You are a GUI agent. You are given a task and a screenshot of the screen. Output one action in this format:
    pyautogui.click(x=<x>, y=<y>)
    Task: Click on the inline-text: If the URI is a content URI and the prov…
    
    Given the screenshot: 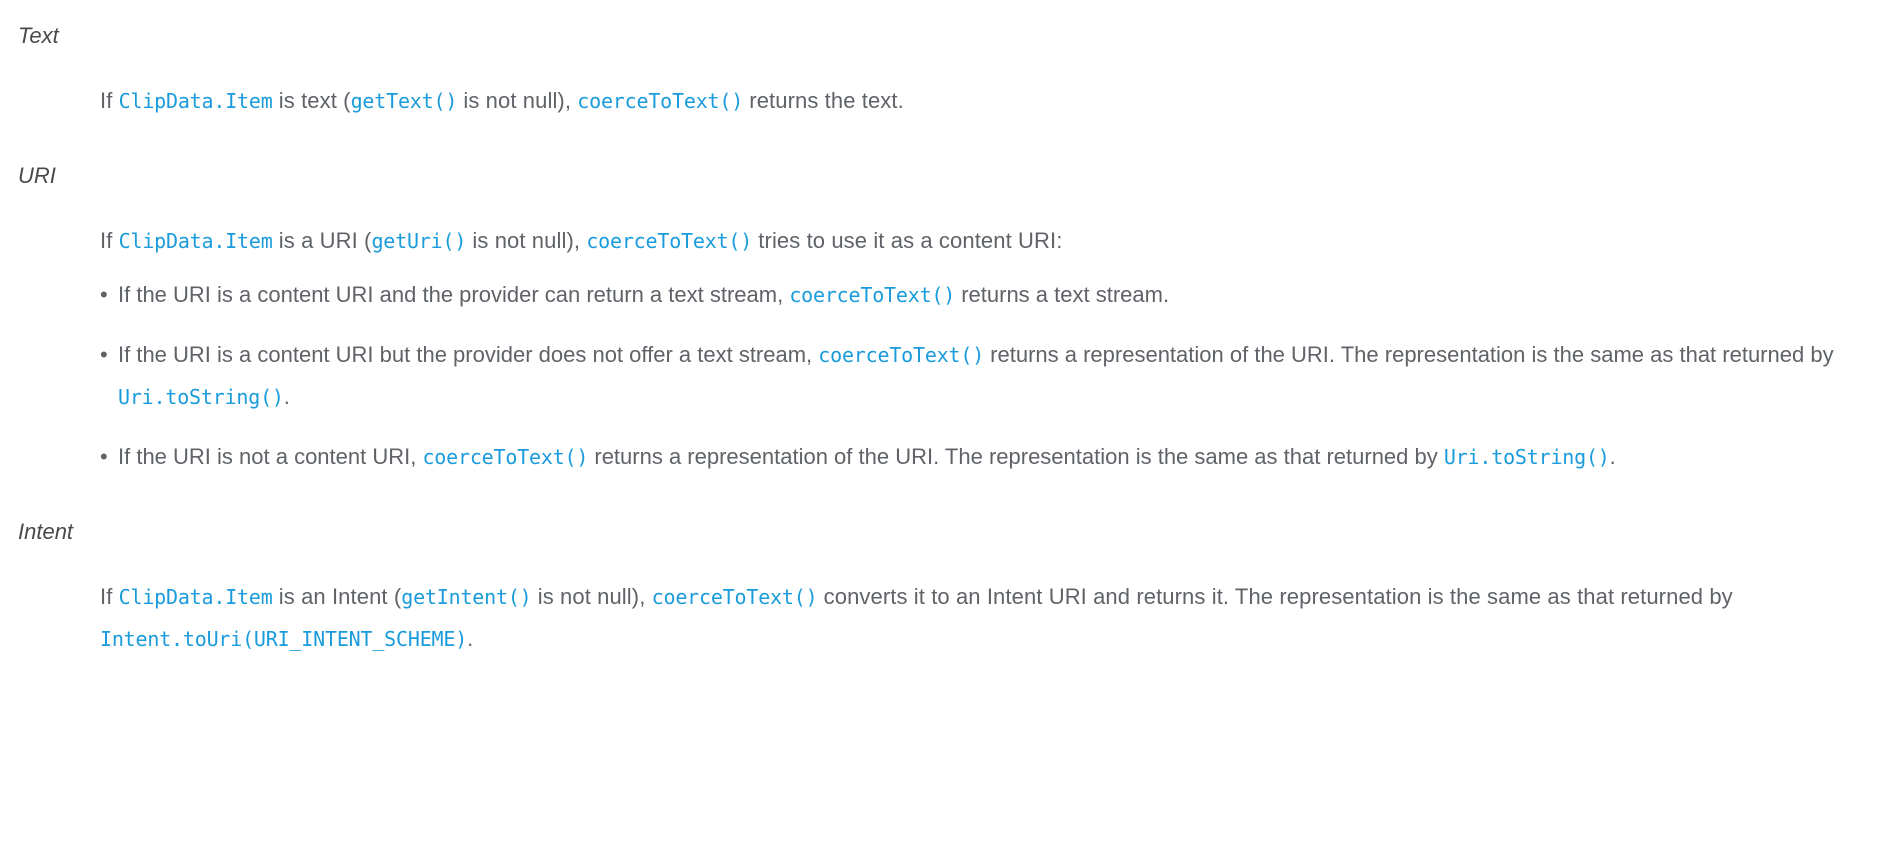 What is the action you would take?
    pyautogui.click(x=454, y=294)
    